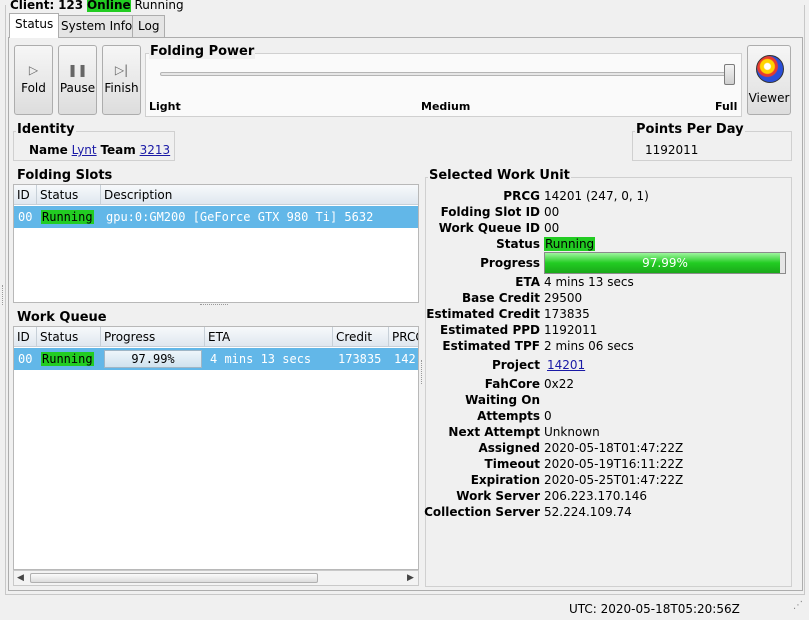  Describe the element at coordinates (482, 512) in the screenshot. I see `wu-label-collection-server: Collection Server` at that location.